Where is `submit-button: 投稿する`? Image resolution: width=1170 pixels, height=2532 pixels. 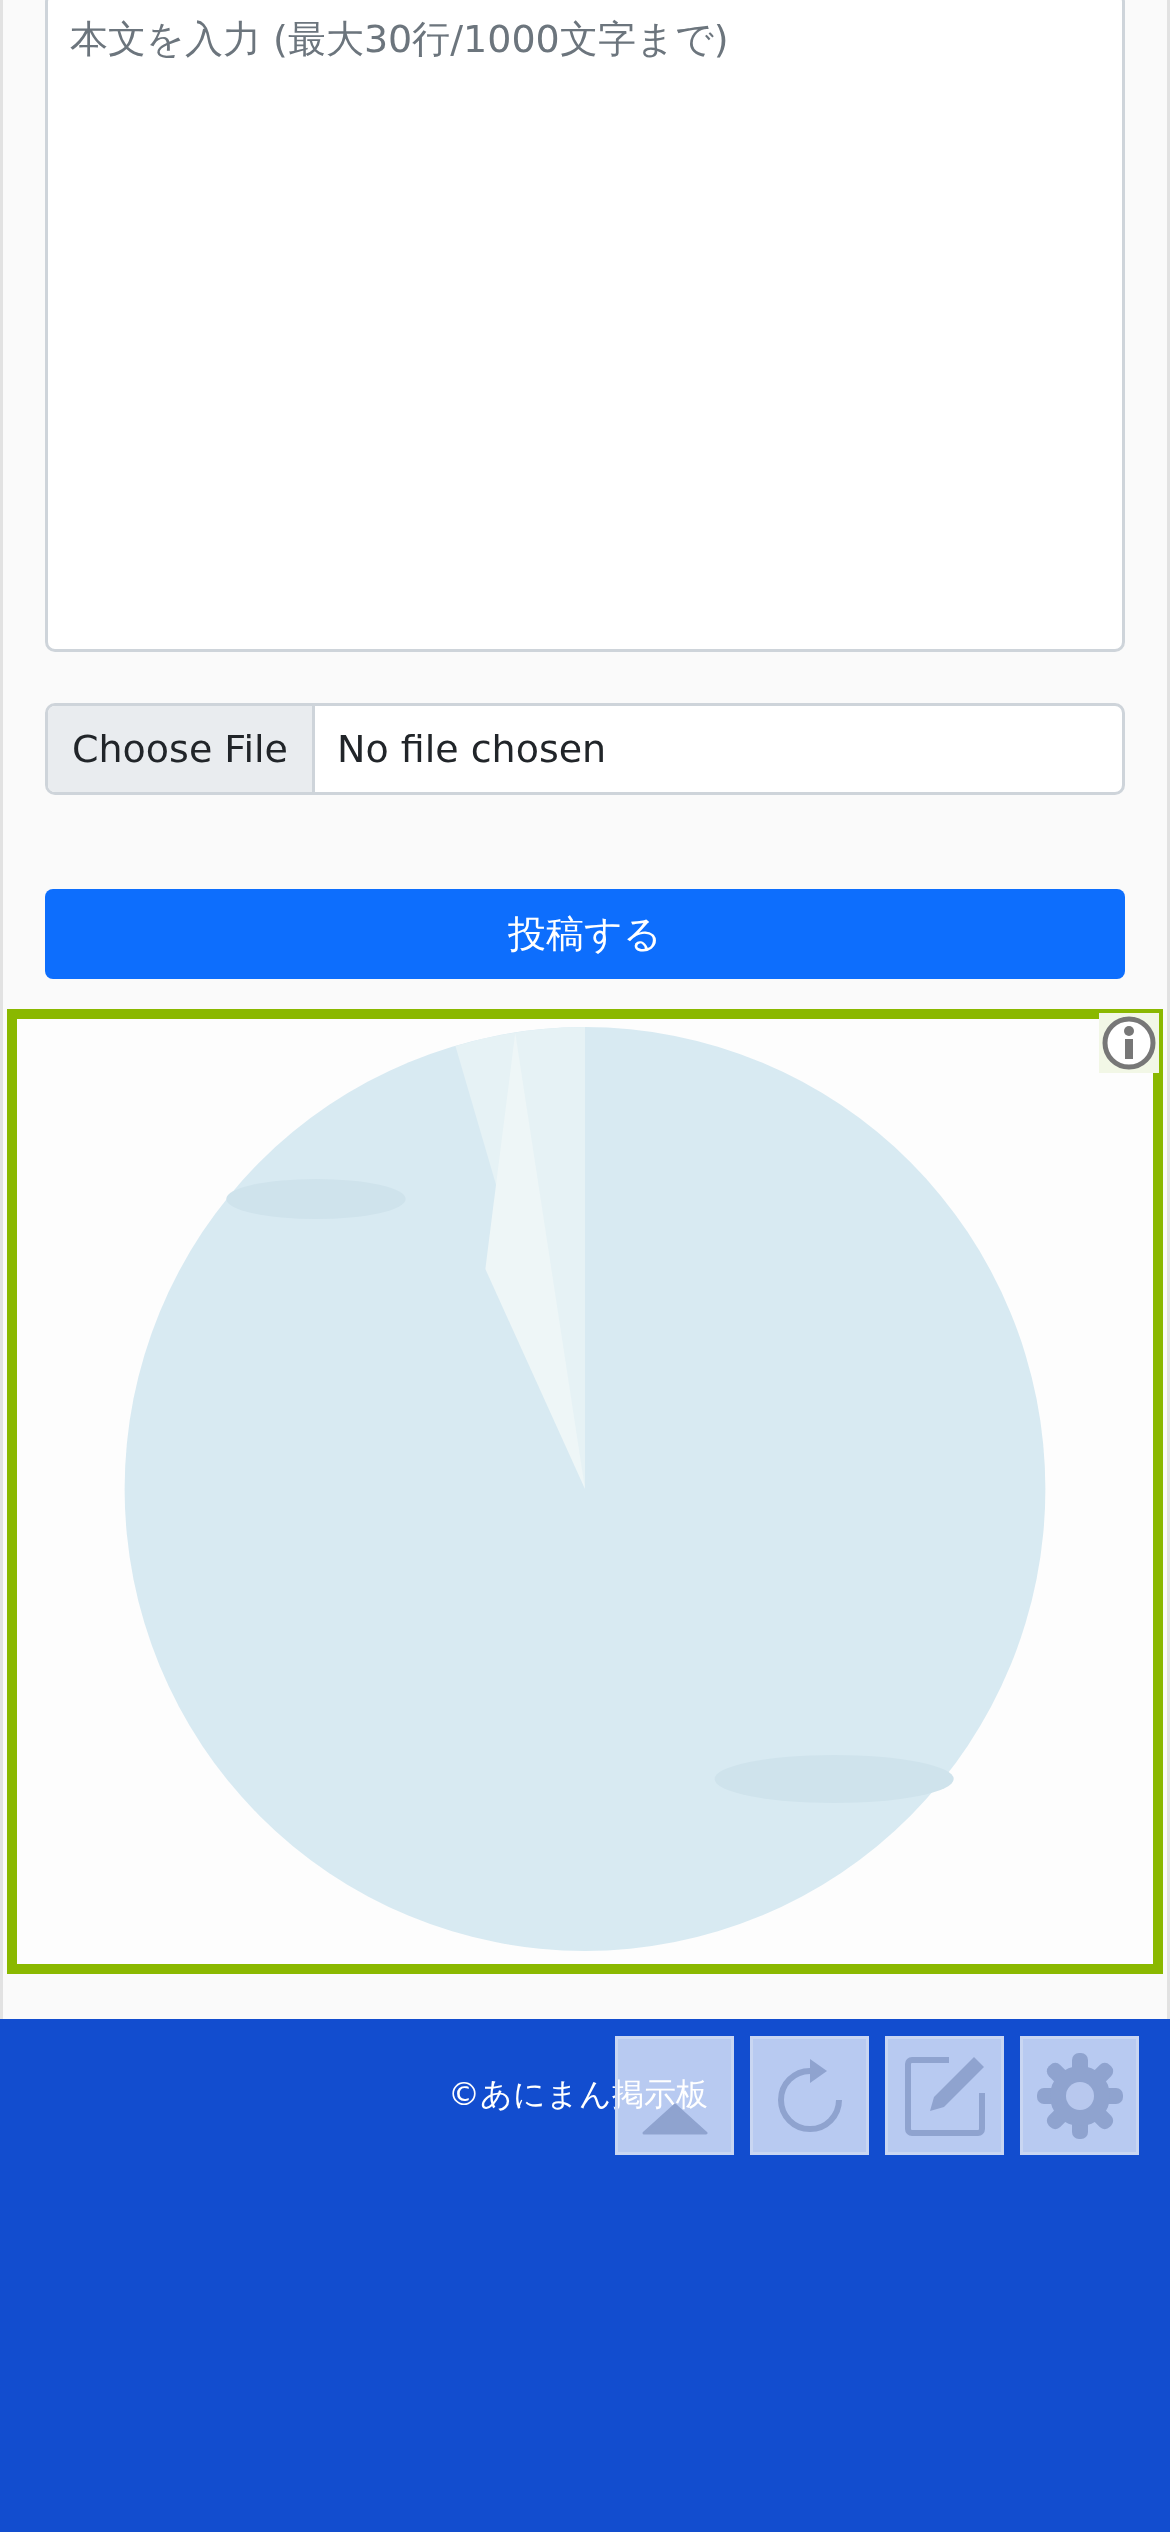 submit-button: 投稿する is located at coordinates (585, 934).